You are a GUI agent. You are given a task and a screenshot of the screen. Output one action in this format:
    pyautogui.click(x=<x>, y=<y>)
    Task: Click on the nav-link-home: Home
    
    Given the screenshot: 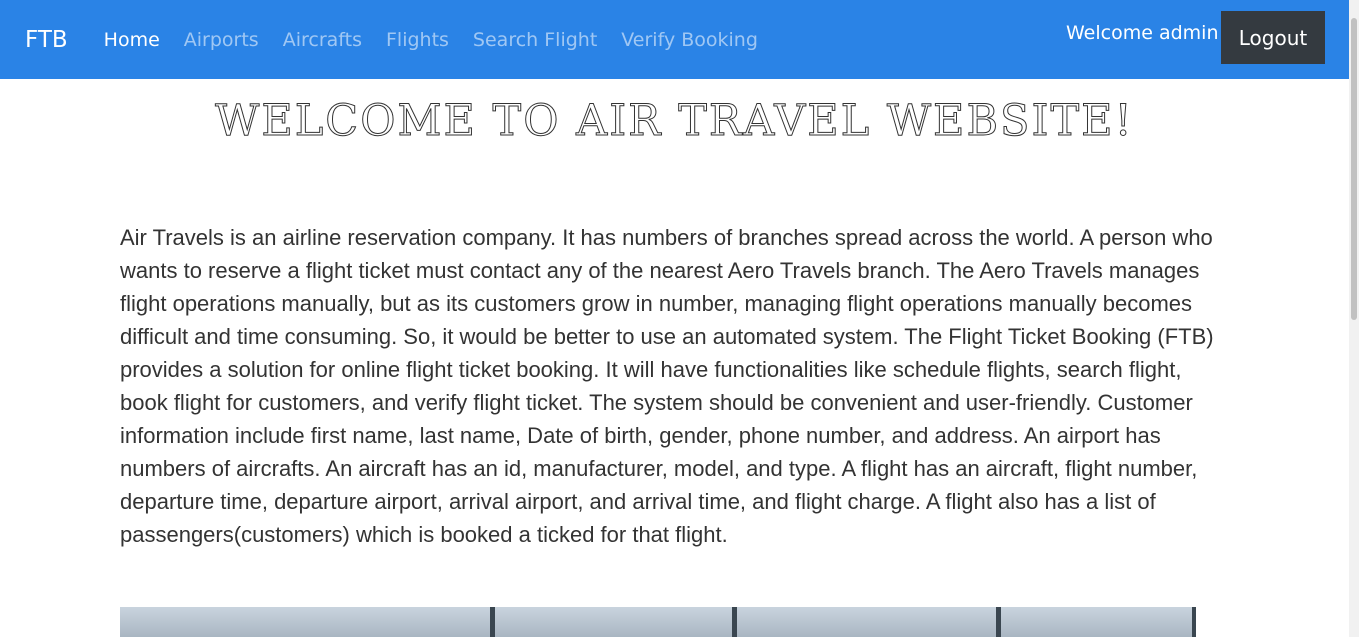 What is the action you would take?
    pyautogui.click(x=132, y=40)
    